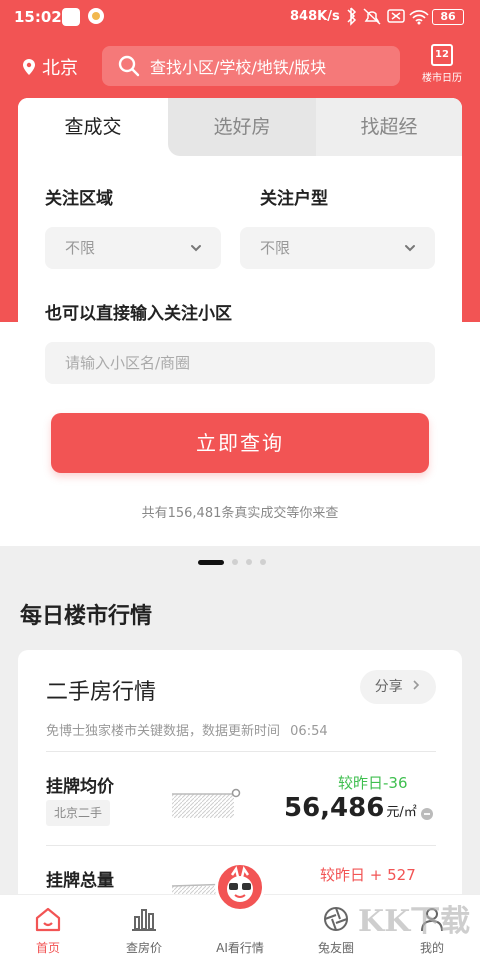 The image size is (480, 960). What do you see at coordinates (133, 248) in the screenshot?
I see `area-select: 不限` at bounding box center [133, 248].